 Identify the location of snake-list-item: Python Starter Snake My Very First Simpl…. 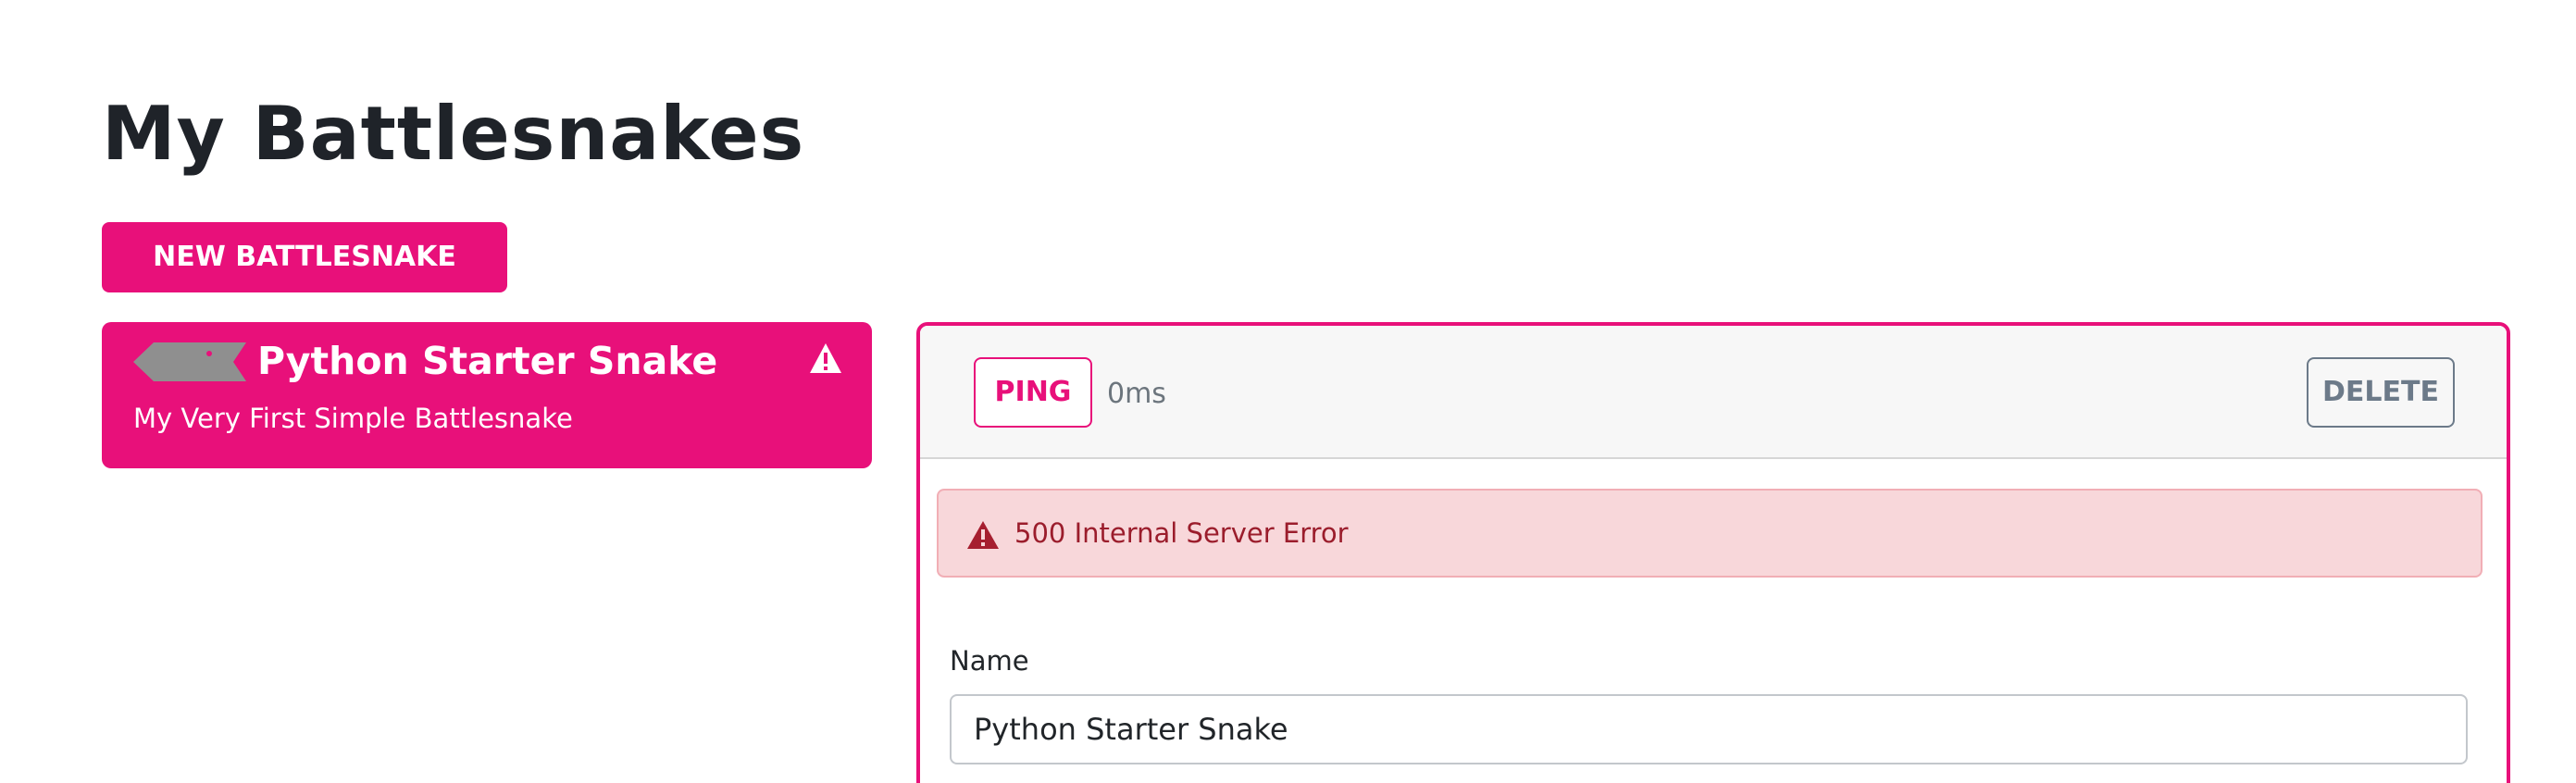
(487, 395).